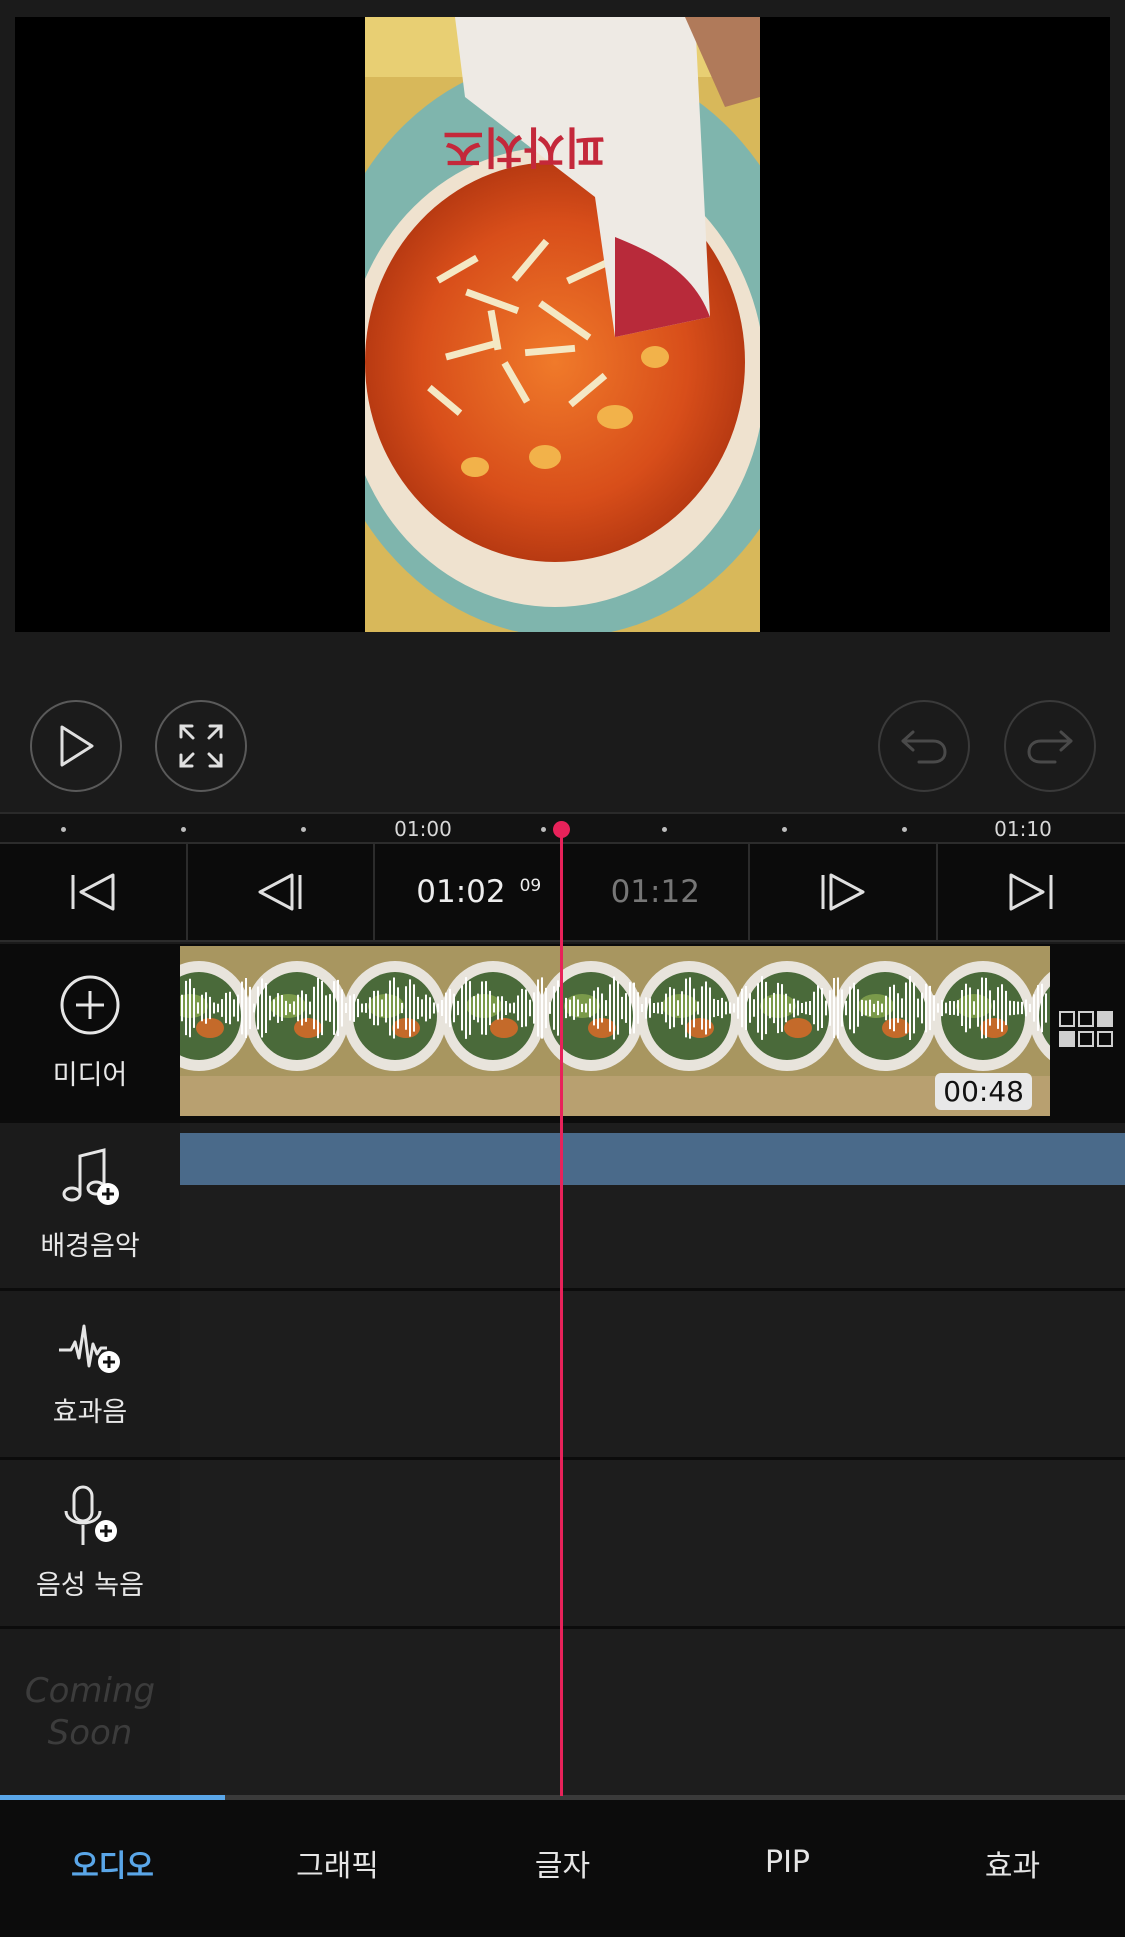  What do you see at coordinates (90, 1412) in the screenshot?
I see `sfx-label: 효과음` at bounding box center [90, 1412].